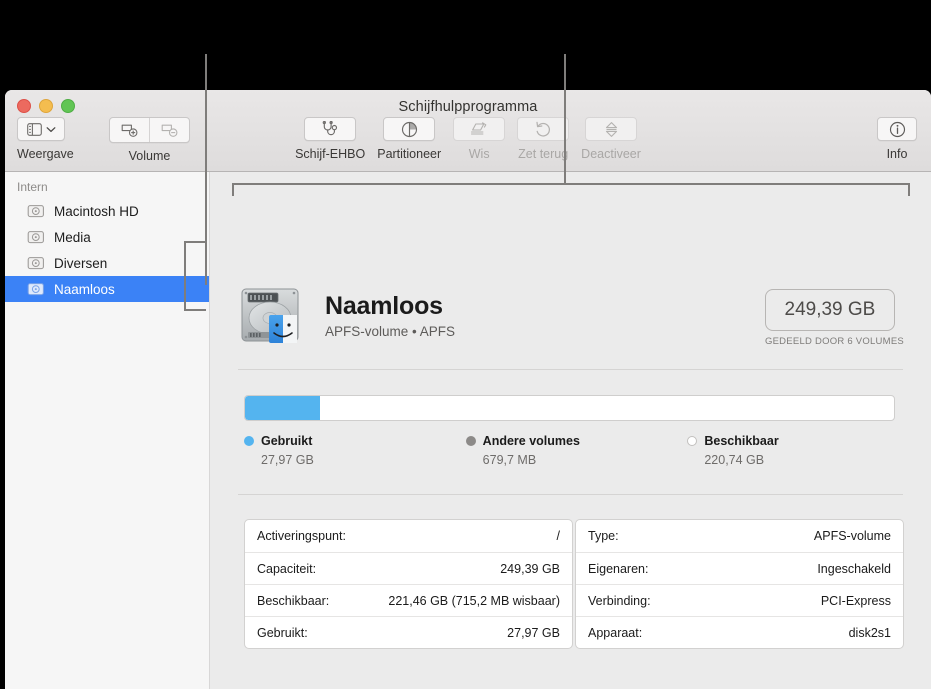 The width and height of the screenshot is (931, 689). I want to click on sidebar-item-label: Naamloos, so click(84, 289).